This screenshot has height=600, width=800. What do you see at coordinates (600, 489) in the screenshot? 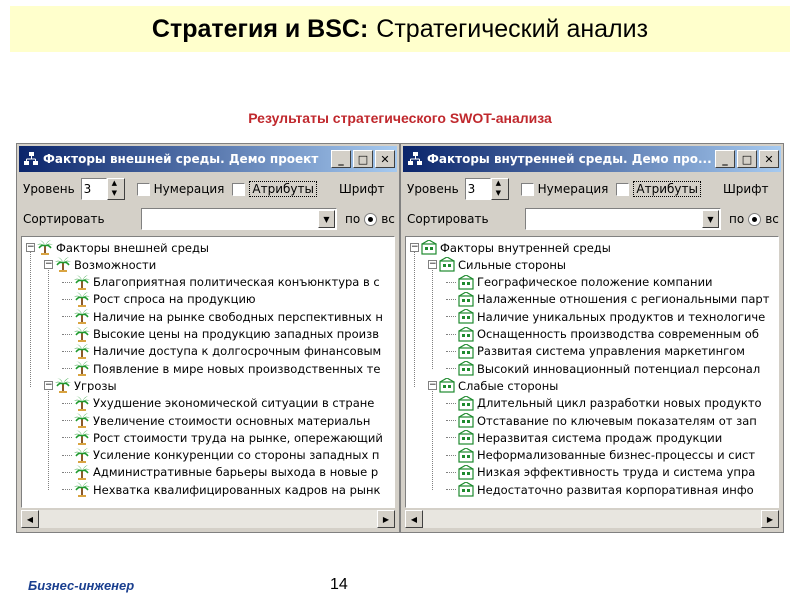
I see `tree-item: Недостаточно развитая корпоративная инфо` at bounding box center [600, 489].